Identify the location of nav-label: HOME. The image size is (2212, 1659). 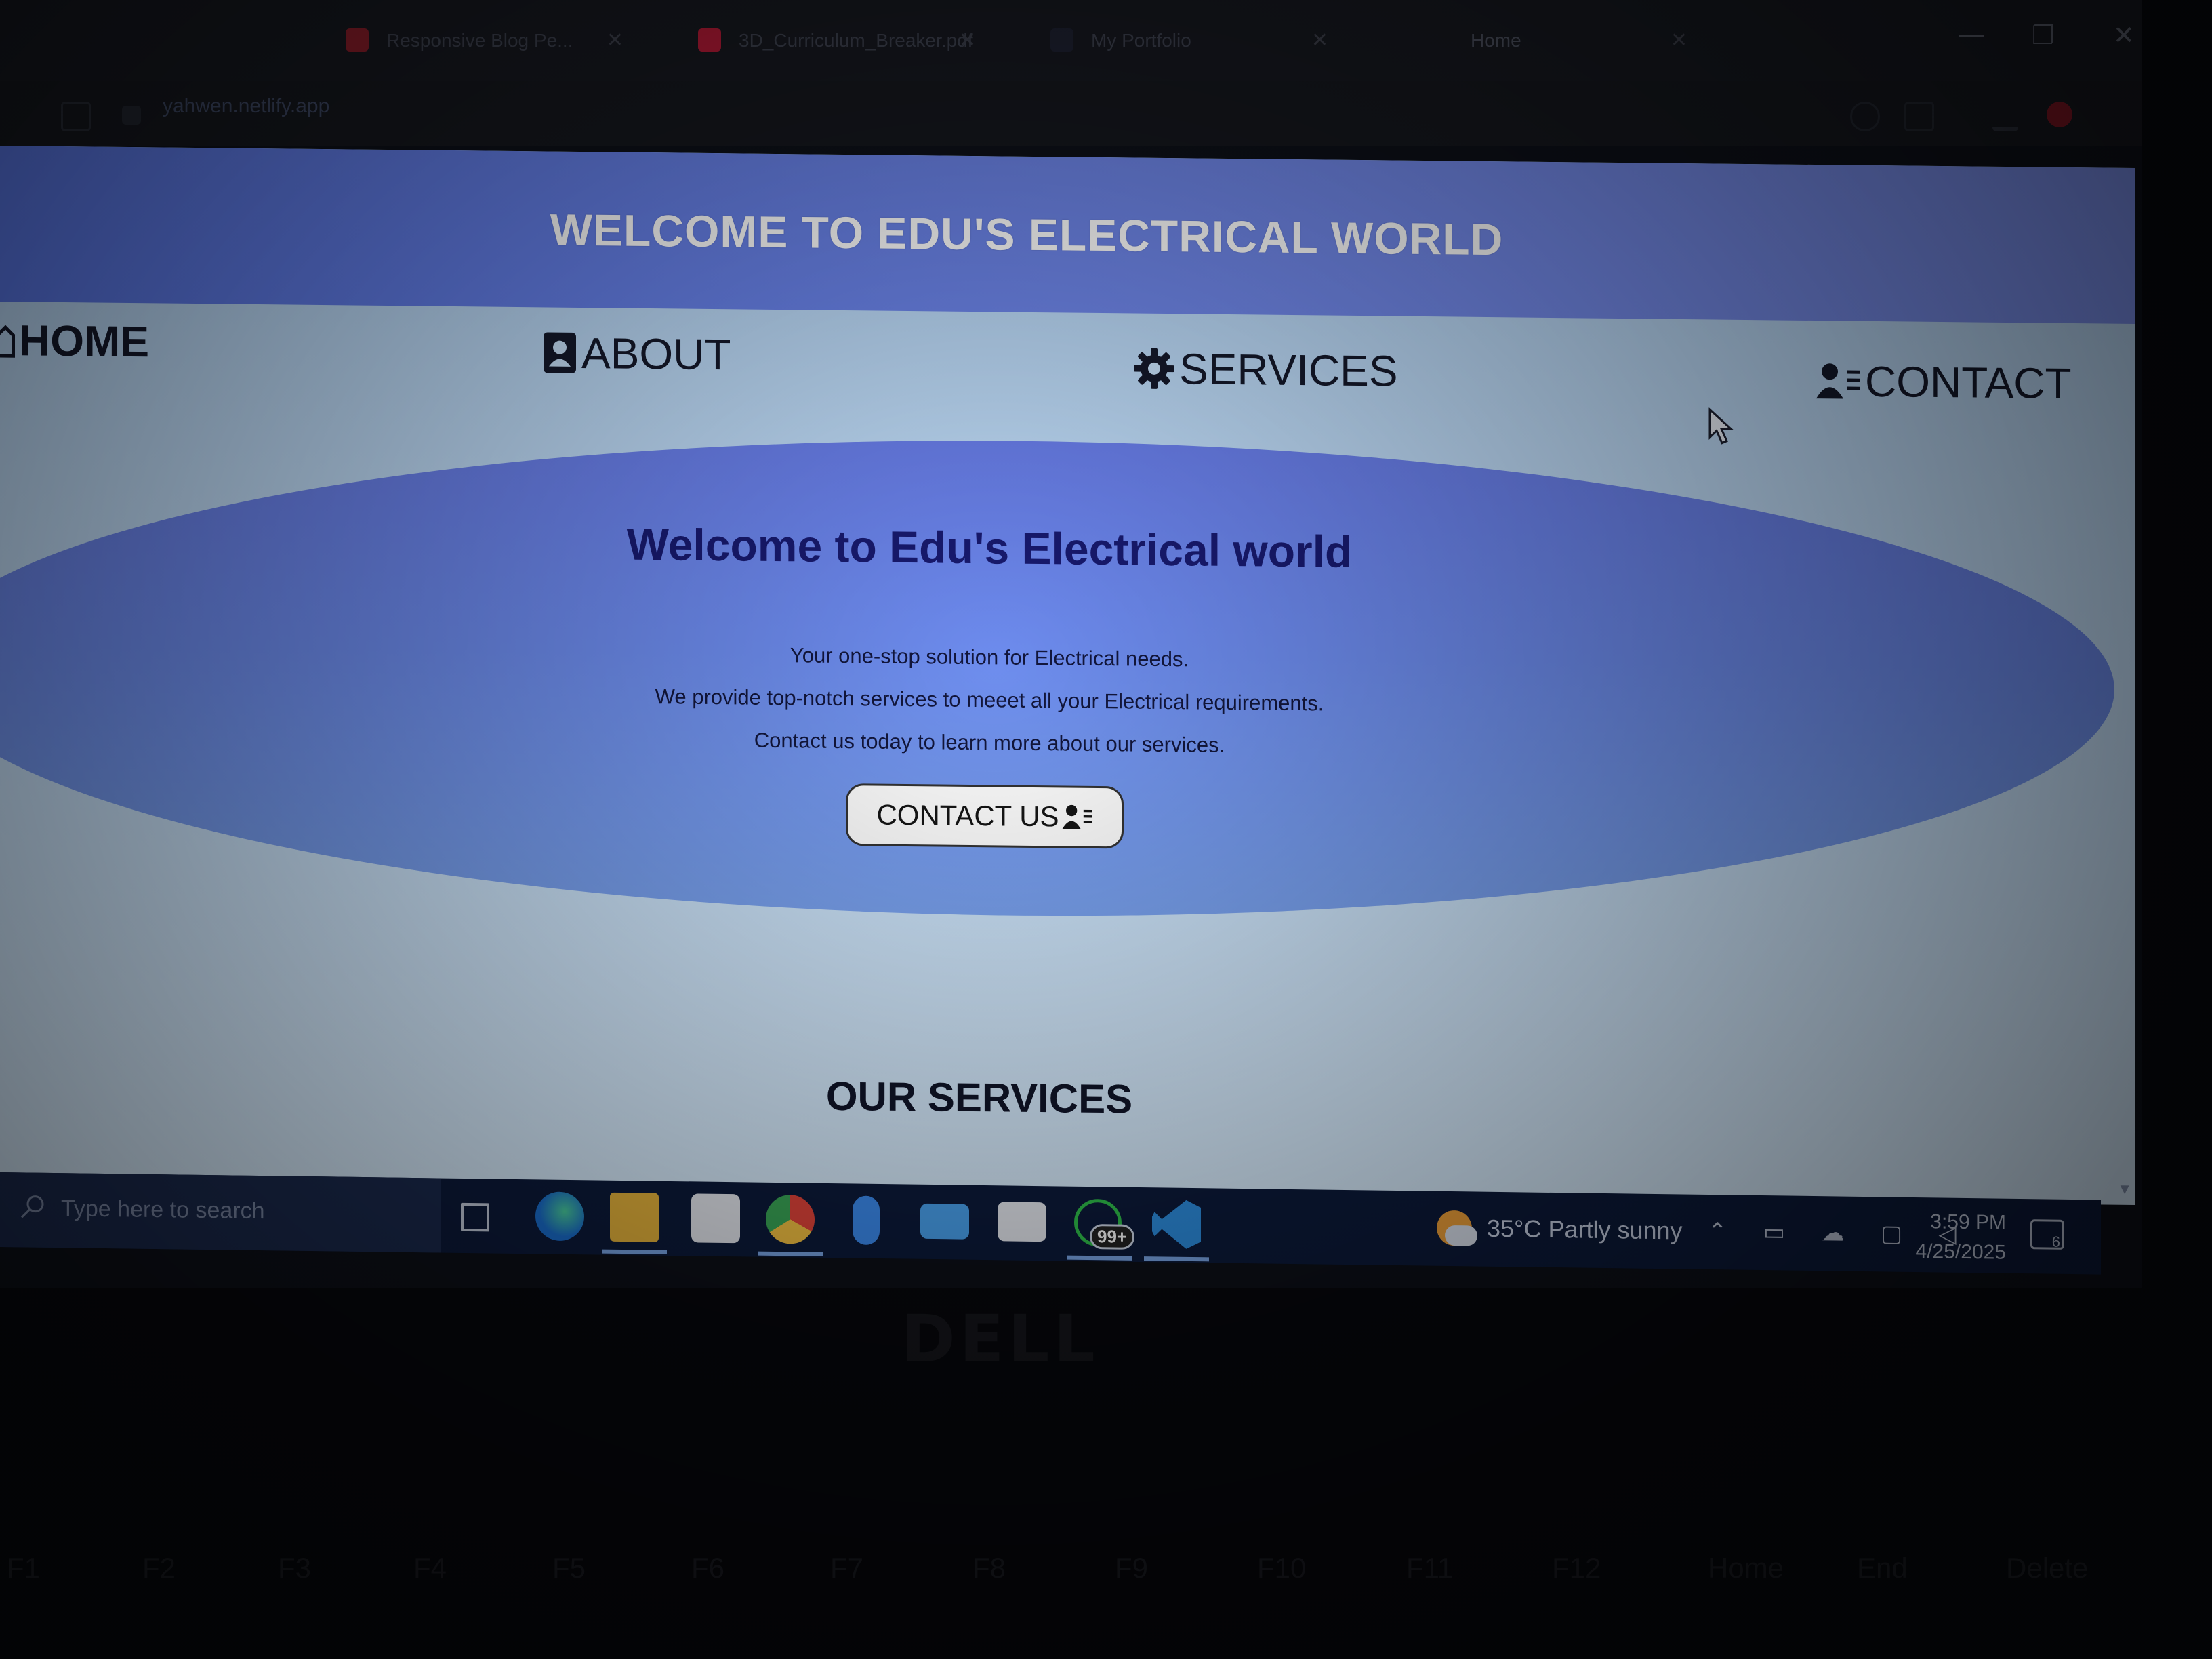
(84, 341).